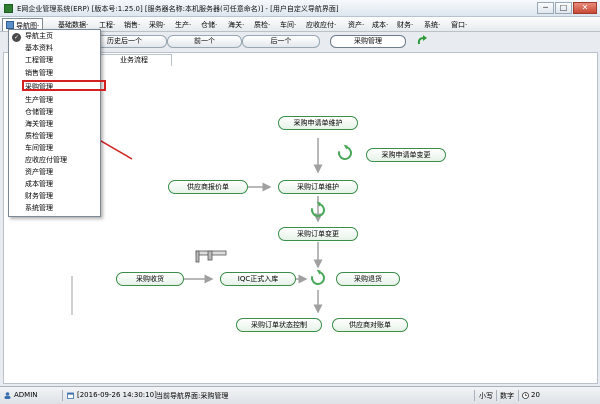 This screenshot has height=404, width=600. Describe the element at coordinates (64, 85) in the screenshot. I see `selected-item-highlight` at that location.